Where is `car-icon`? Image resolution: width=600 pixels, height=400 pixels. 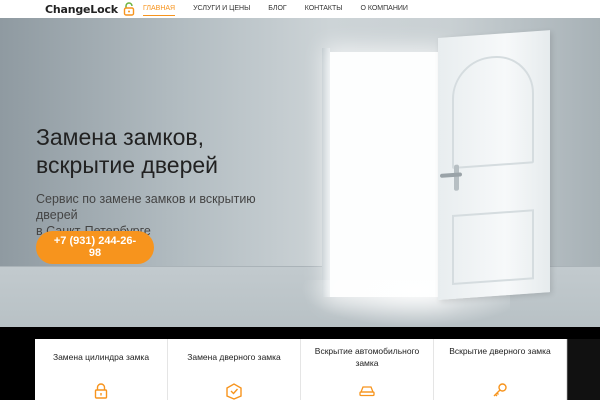
car-icon is located at coordinates (367, 391).